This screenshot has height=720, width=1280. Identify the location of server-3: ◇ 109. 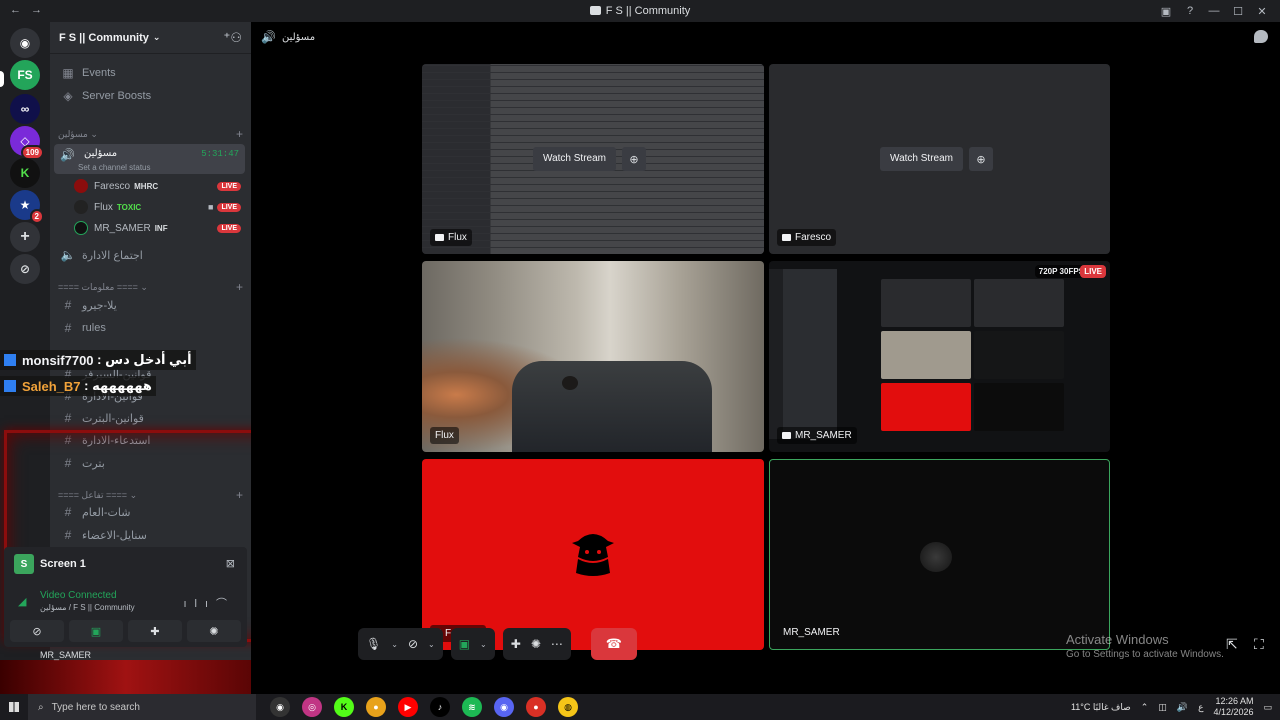
(27, 143).